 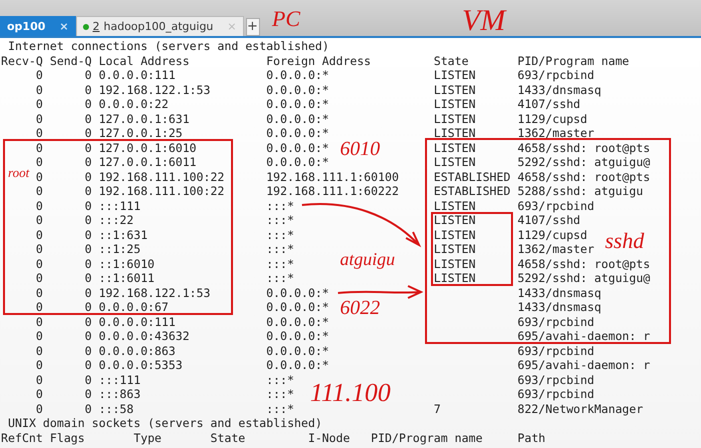 I want to click on handwritten-note: VM, so click(x=484, y=21).